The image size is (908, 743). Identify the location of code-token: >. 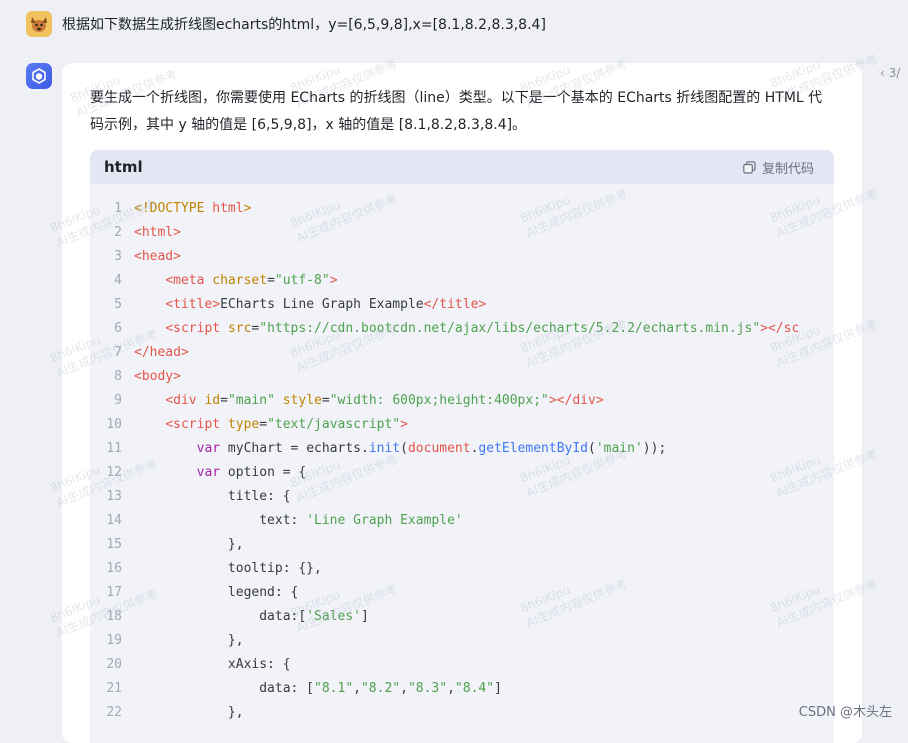
(404, 424).